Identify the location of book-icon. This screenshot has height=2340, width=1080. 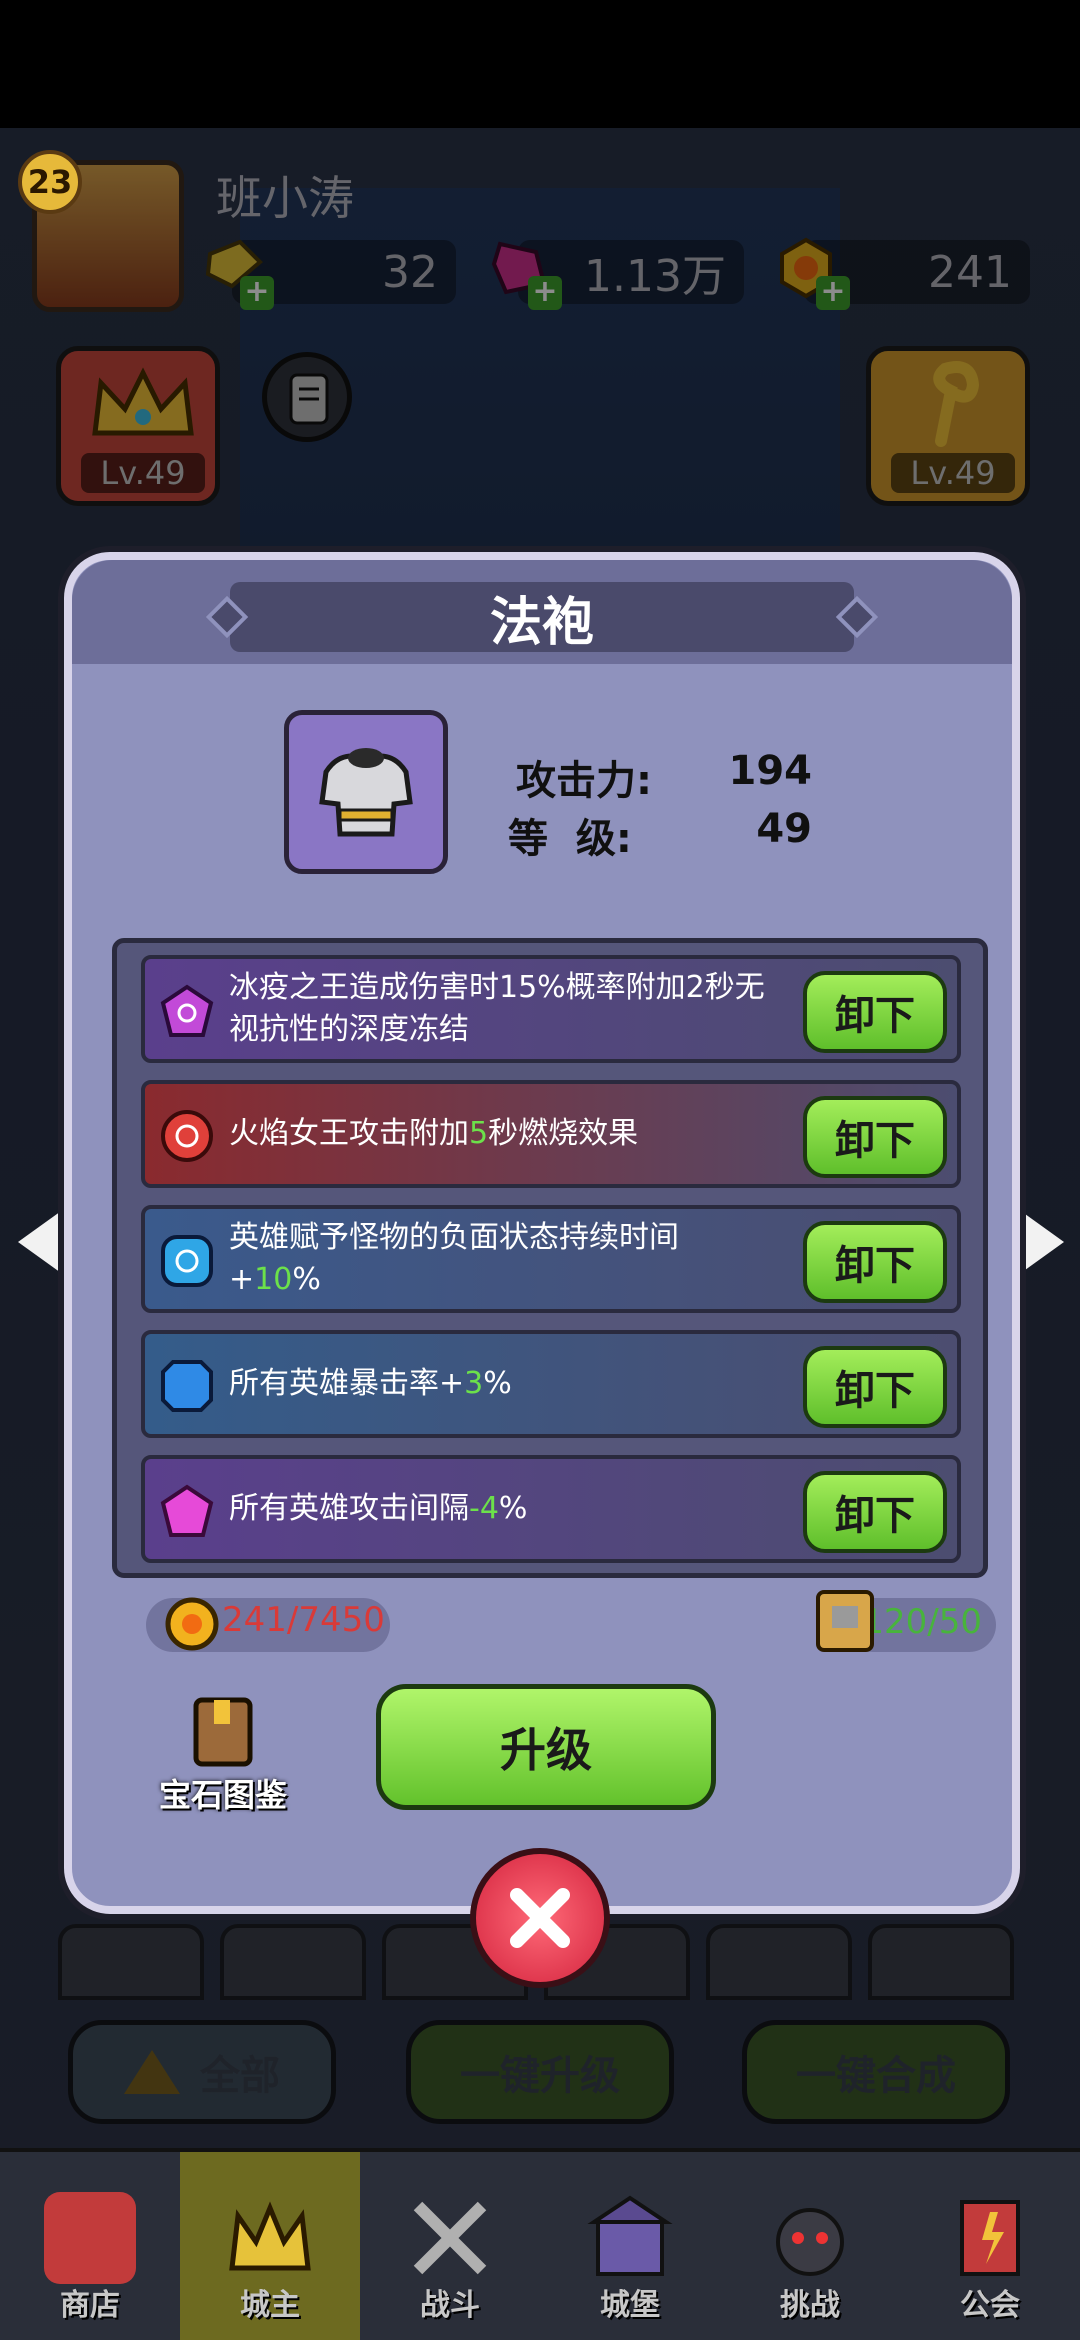
(223, 1732).